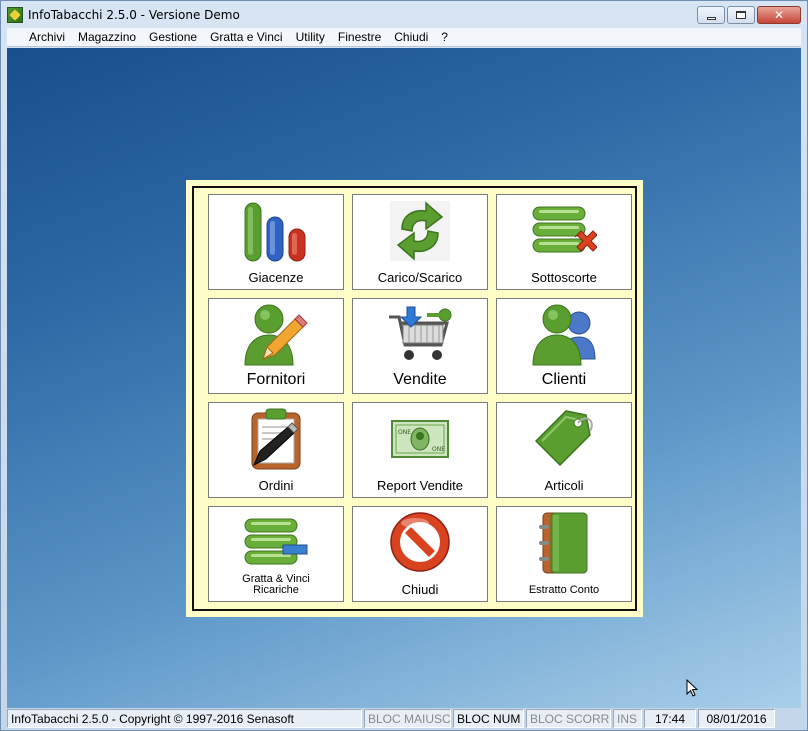 The height and width of the screenshot is (731, 808). Describe the element at coordinates (420, 231) in the screenshot. I see `recycle-arrows-icon` at that location.